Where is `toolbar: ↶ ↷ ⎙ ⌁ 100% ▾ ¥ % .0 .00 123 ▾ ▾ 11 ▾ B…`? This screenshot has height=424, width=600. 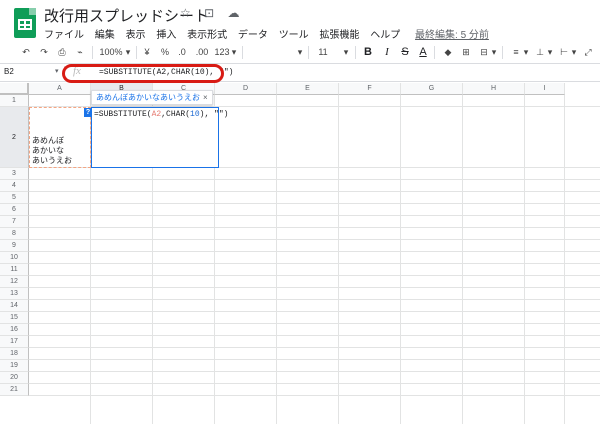
toolbar: ↶ ↷ ⎙ ⌁ 100% ▾ ¥ % .0 .00 123 ▾ ▾ 11 ▾ B… is located at coordinates (300, 52).